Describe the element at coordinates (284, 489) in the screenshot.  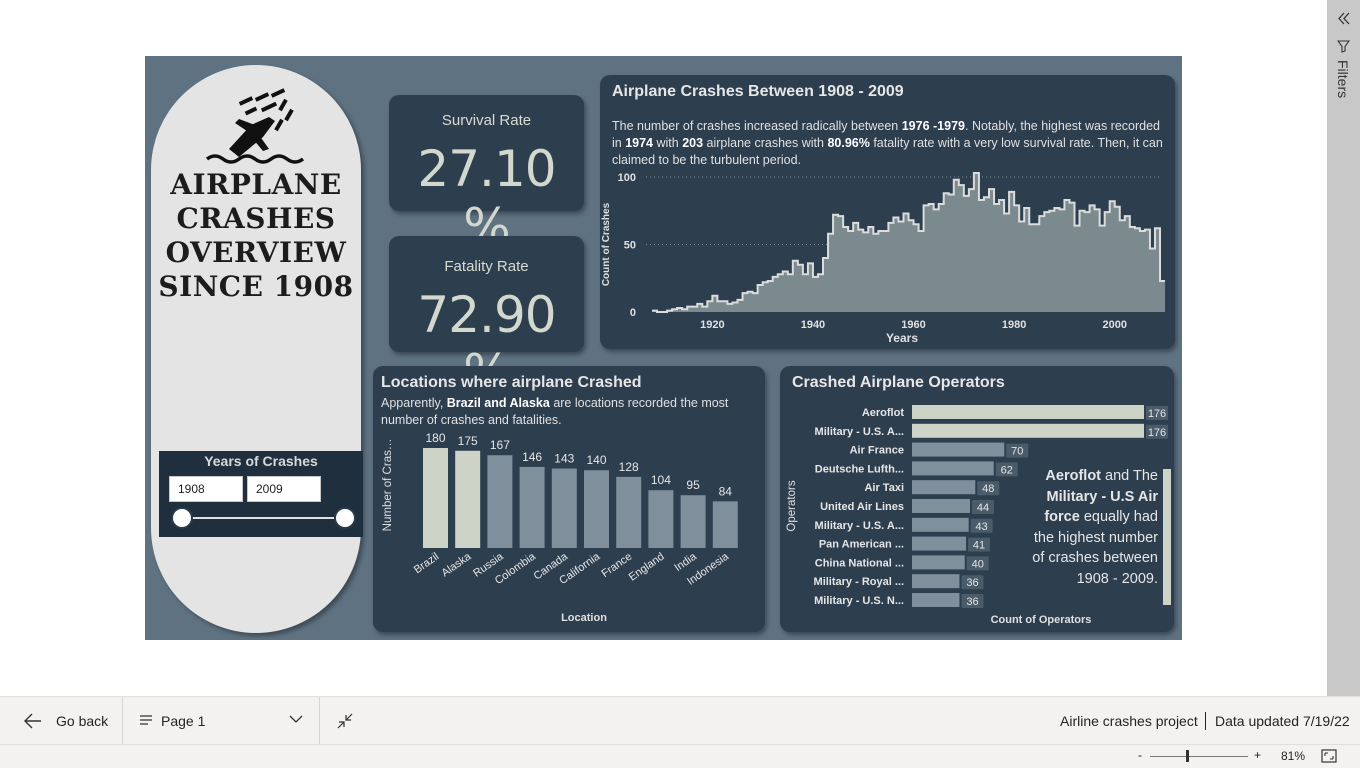
I see `end-year-input: 2009` at that location.